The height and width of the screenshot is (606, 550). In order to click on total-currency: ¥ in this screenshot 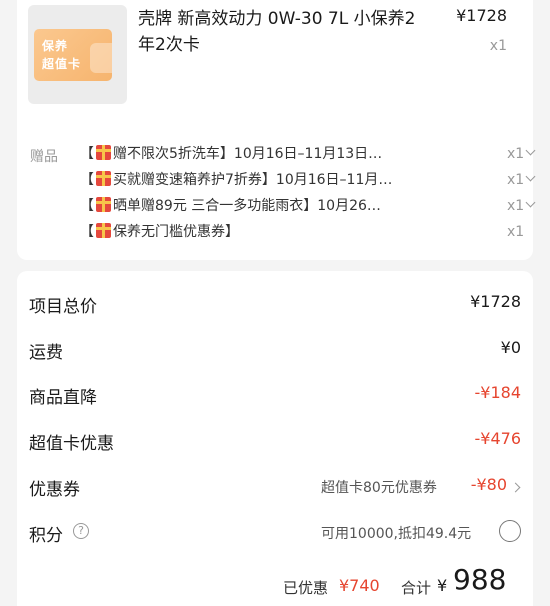, I will do `click(442, 585)`.